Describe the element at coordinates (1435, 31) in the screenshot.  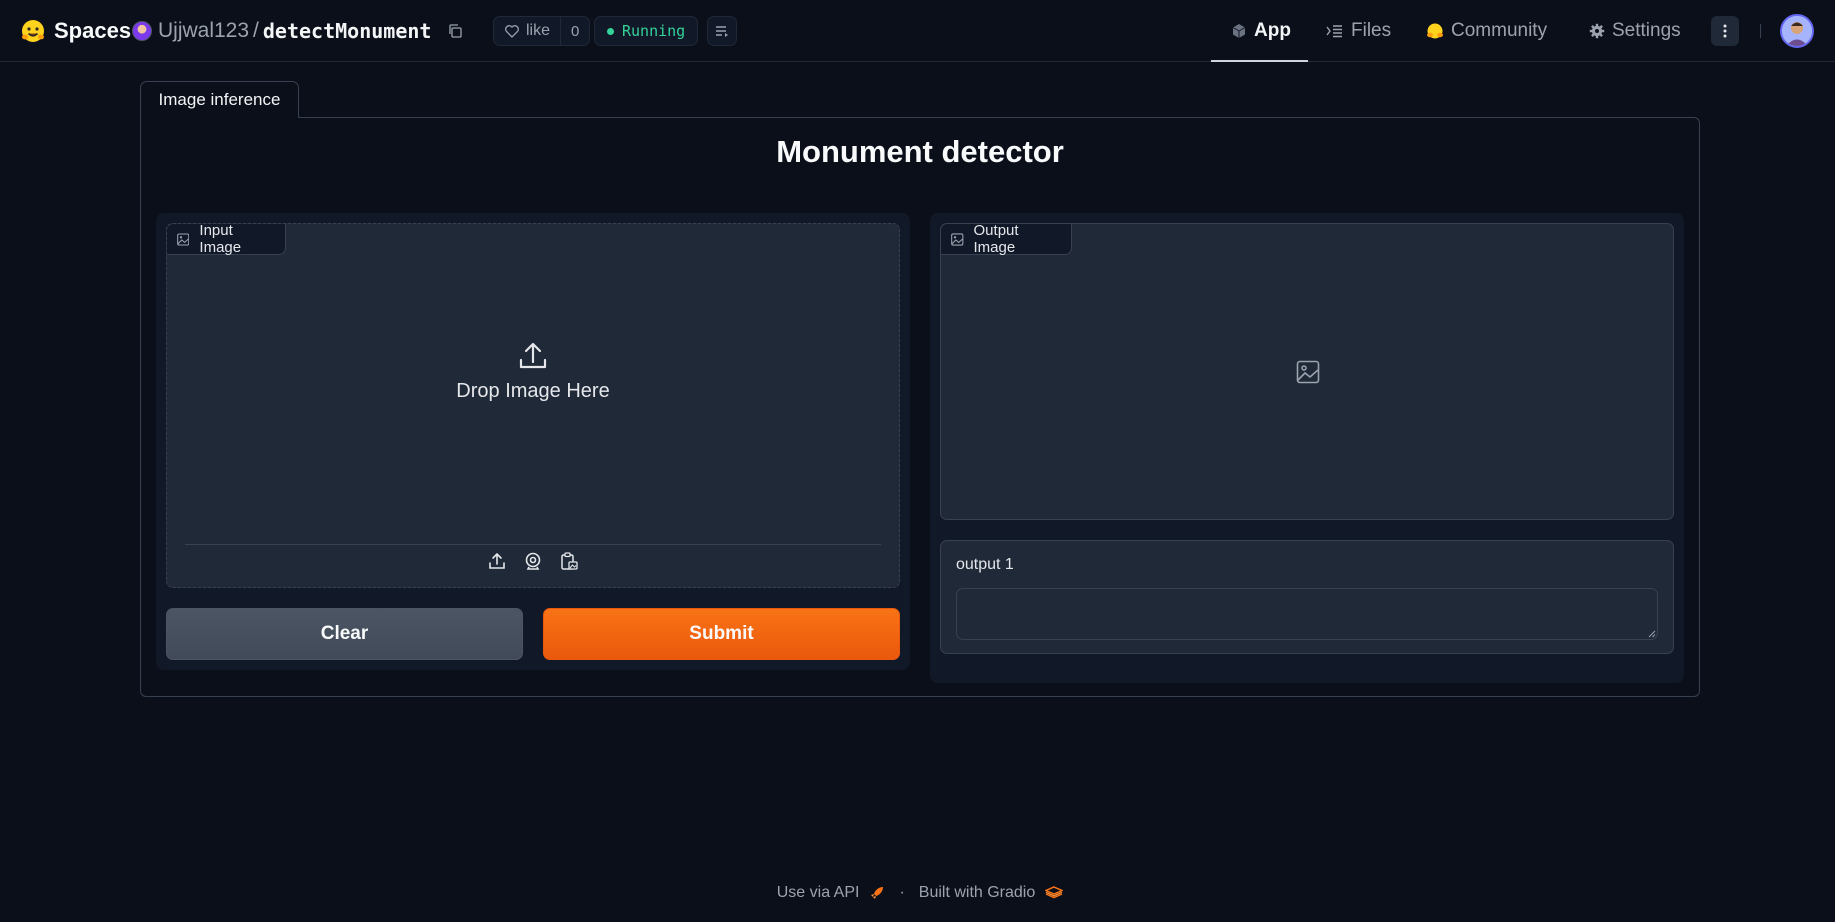
I see `community-hugging-icon` at that location.